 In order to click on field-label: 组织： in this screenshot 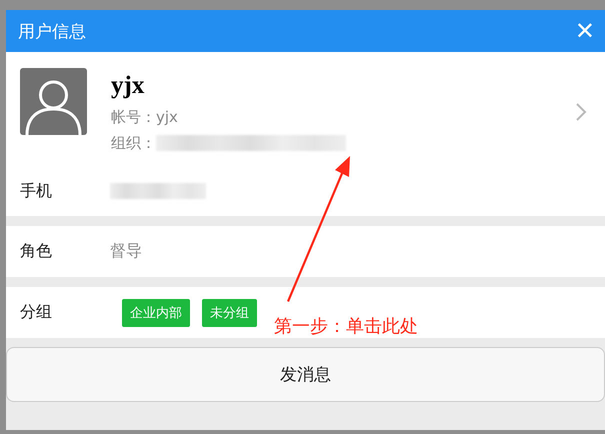, I will do `click(133, 143)`.